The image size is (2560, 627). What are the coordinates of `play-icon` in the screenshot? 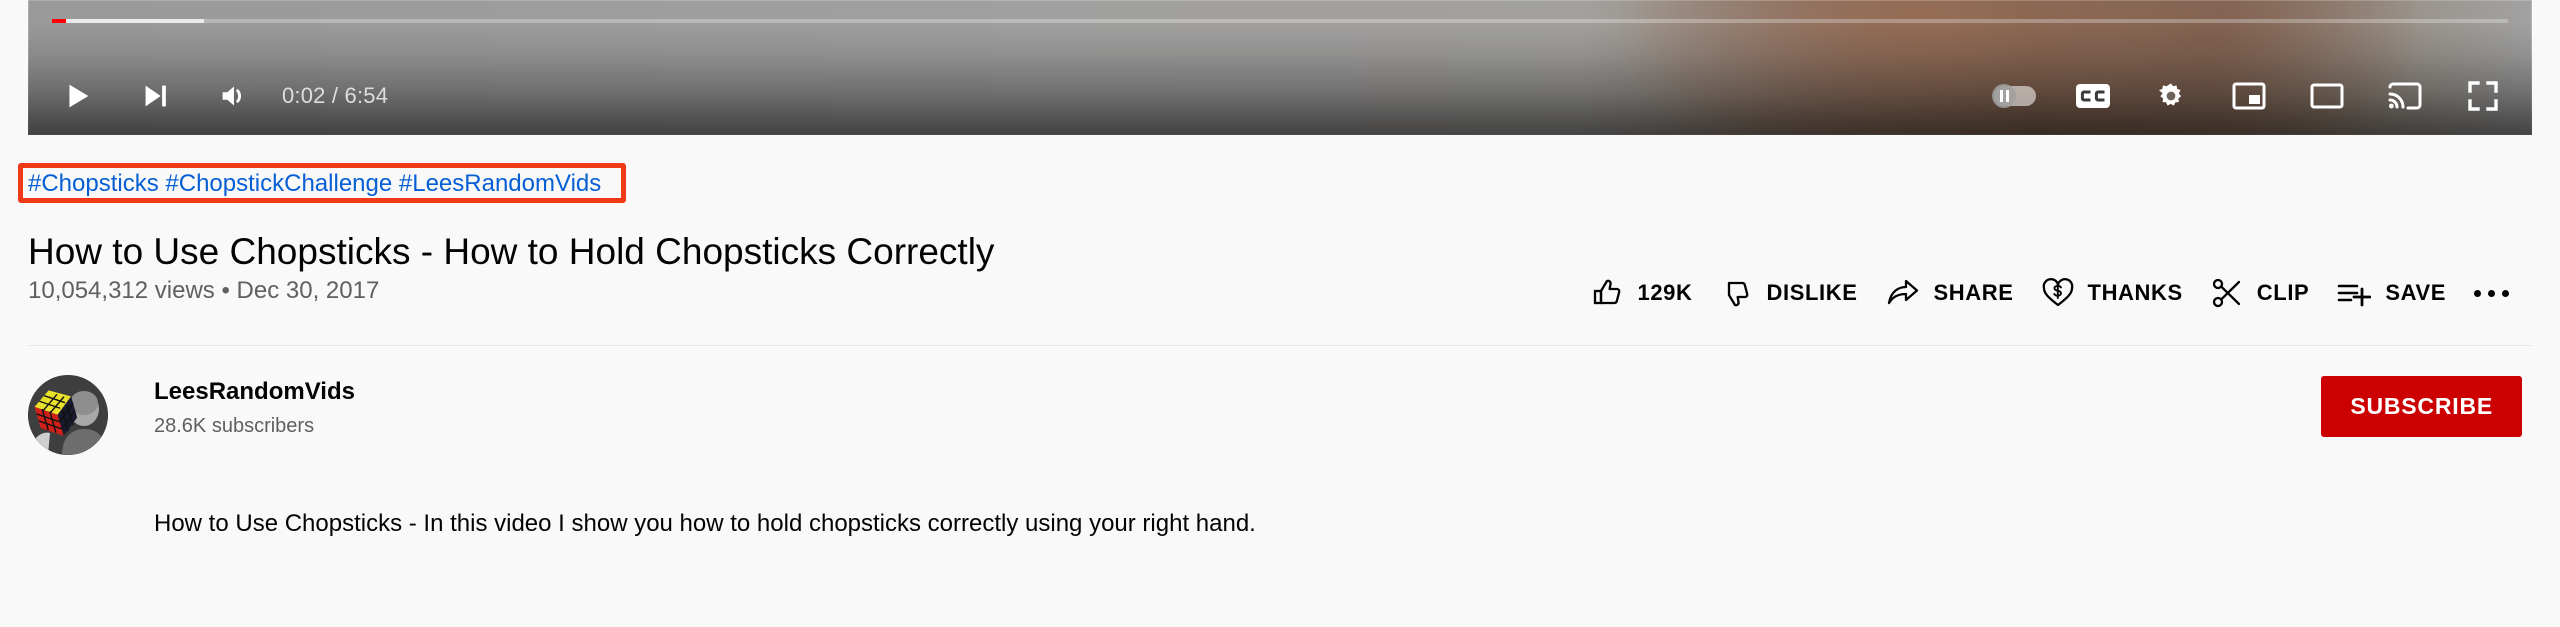 It's located at (77, 96).